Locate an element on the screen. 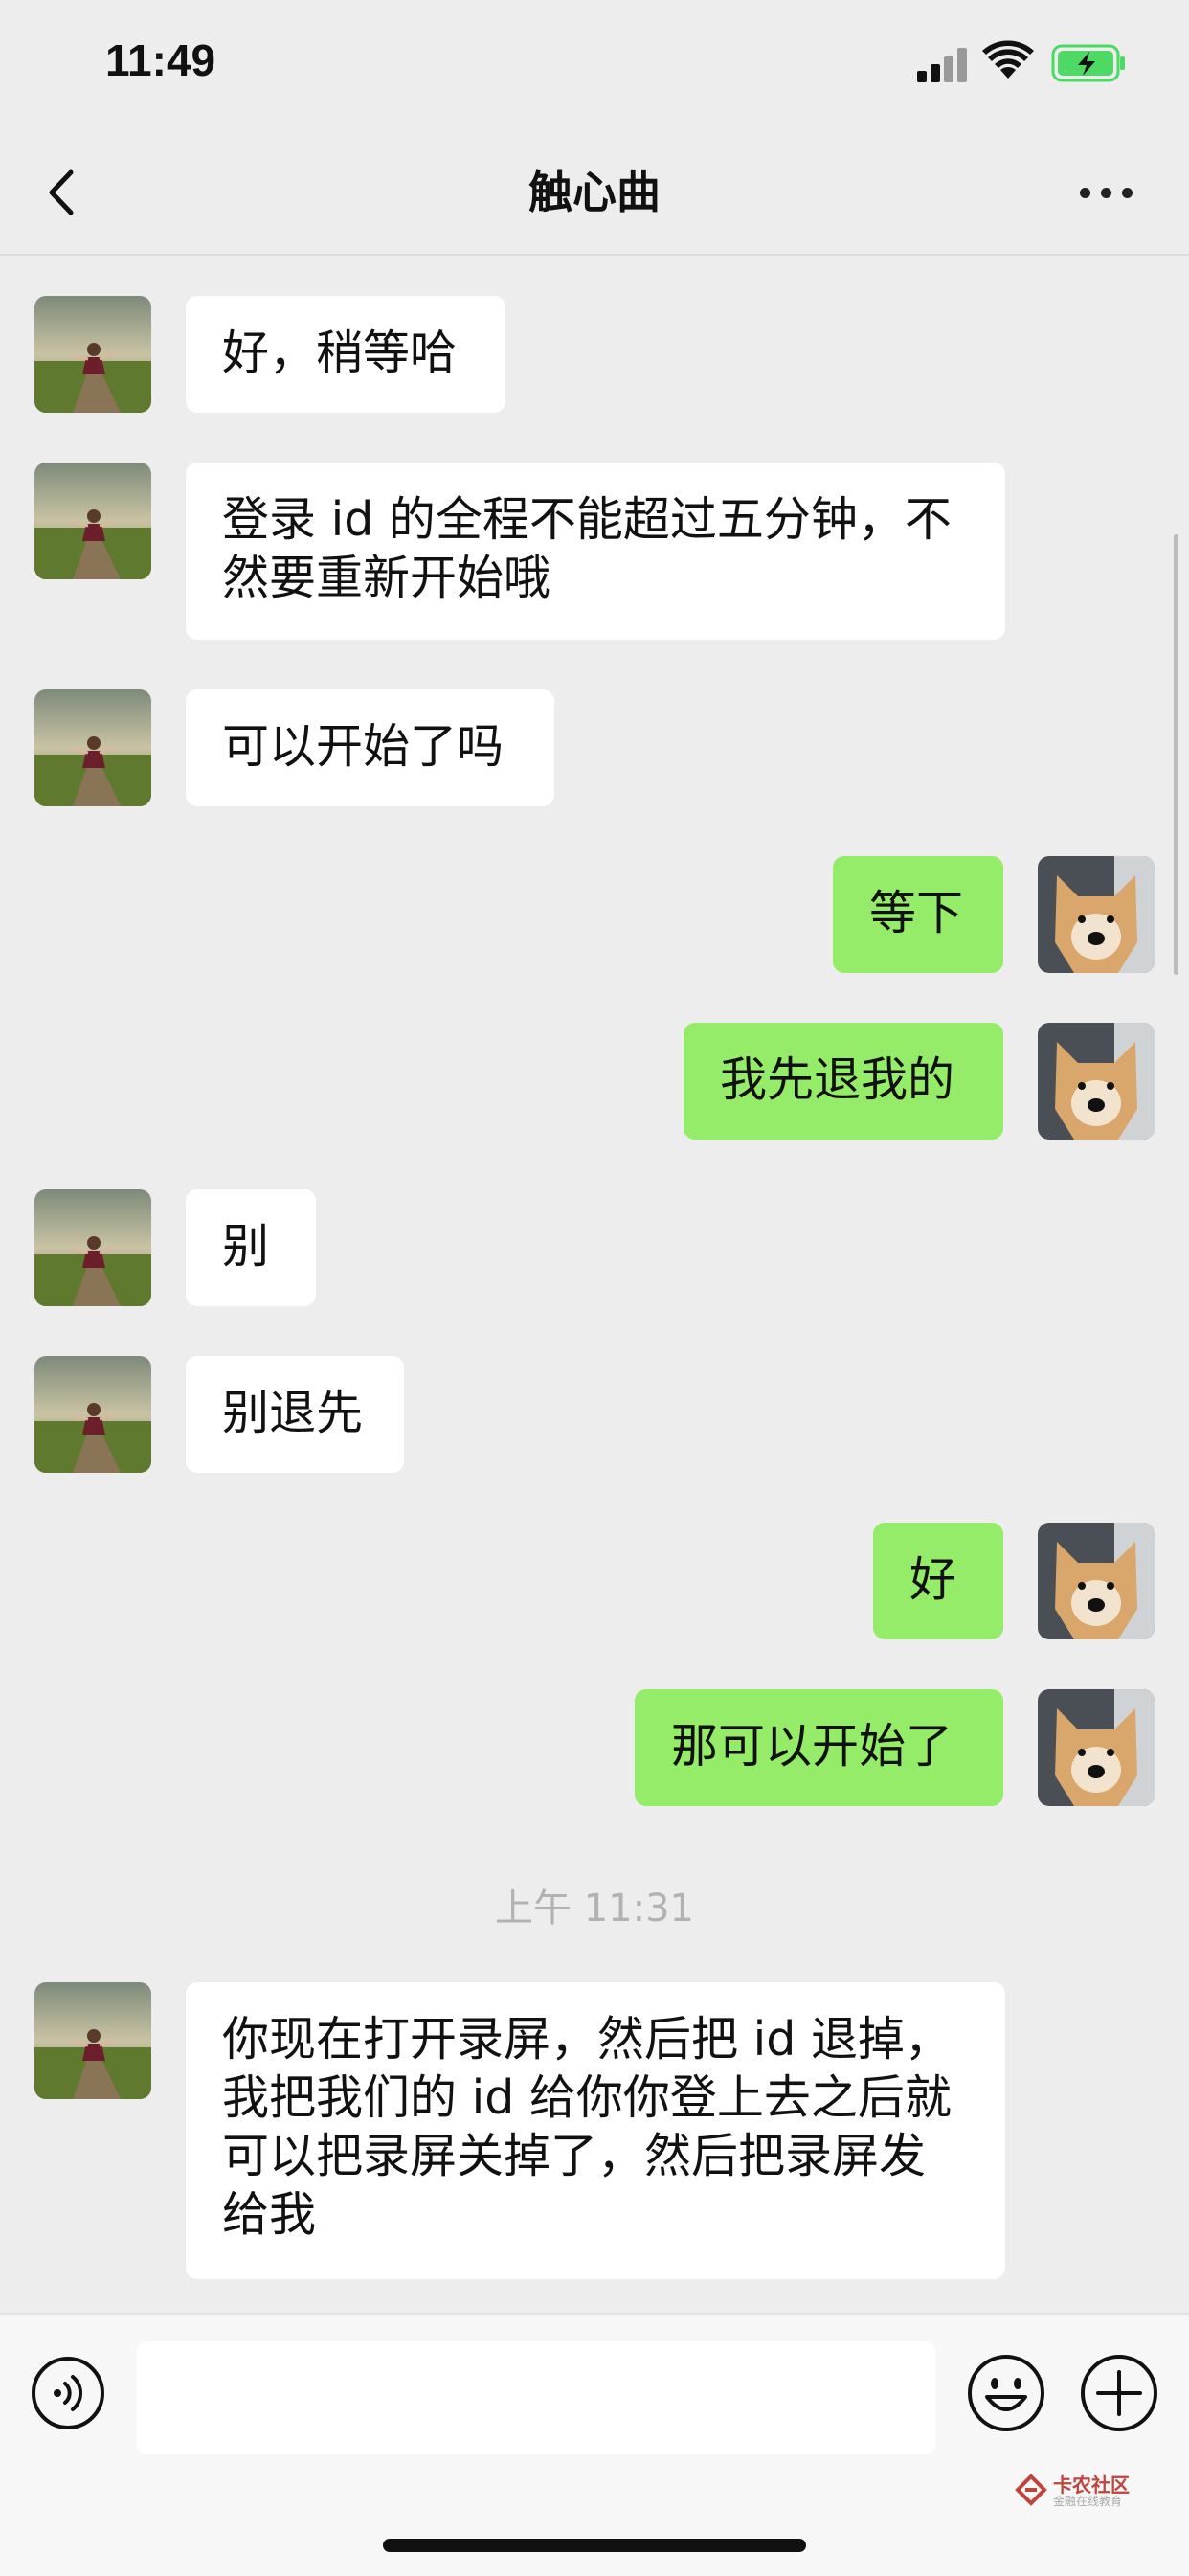 The width and height of the screenshot is (1189, 2576). message-bubble: 好，稍等哈 is located at coordinates (345, 354).